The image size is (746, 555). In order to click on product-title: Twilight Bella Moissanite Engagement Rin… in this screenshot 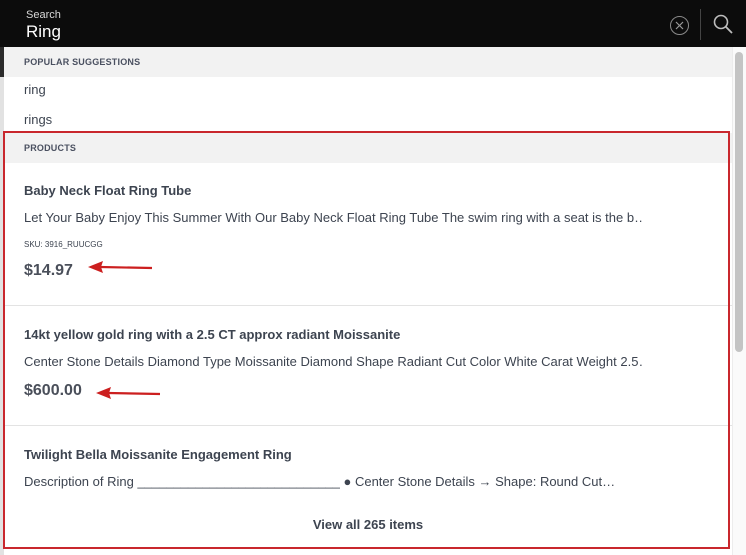, I will do `click(158, 454)`.